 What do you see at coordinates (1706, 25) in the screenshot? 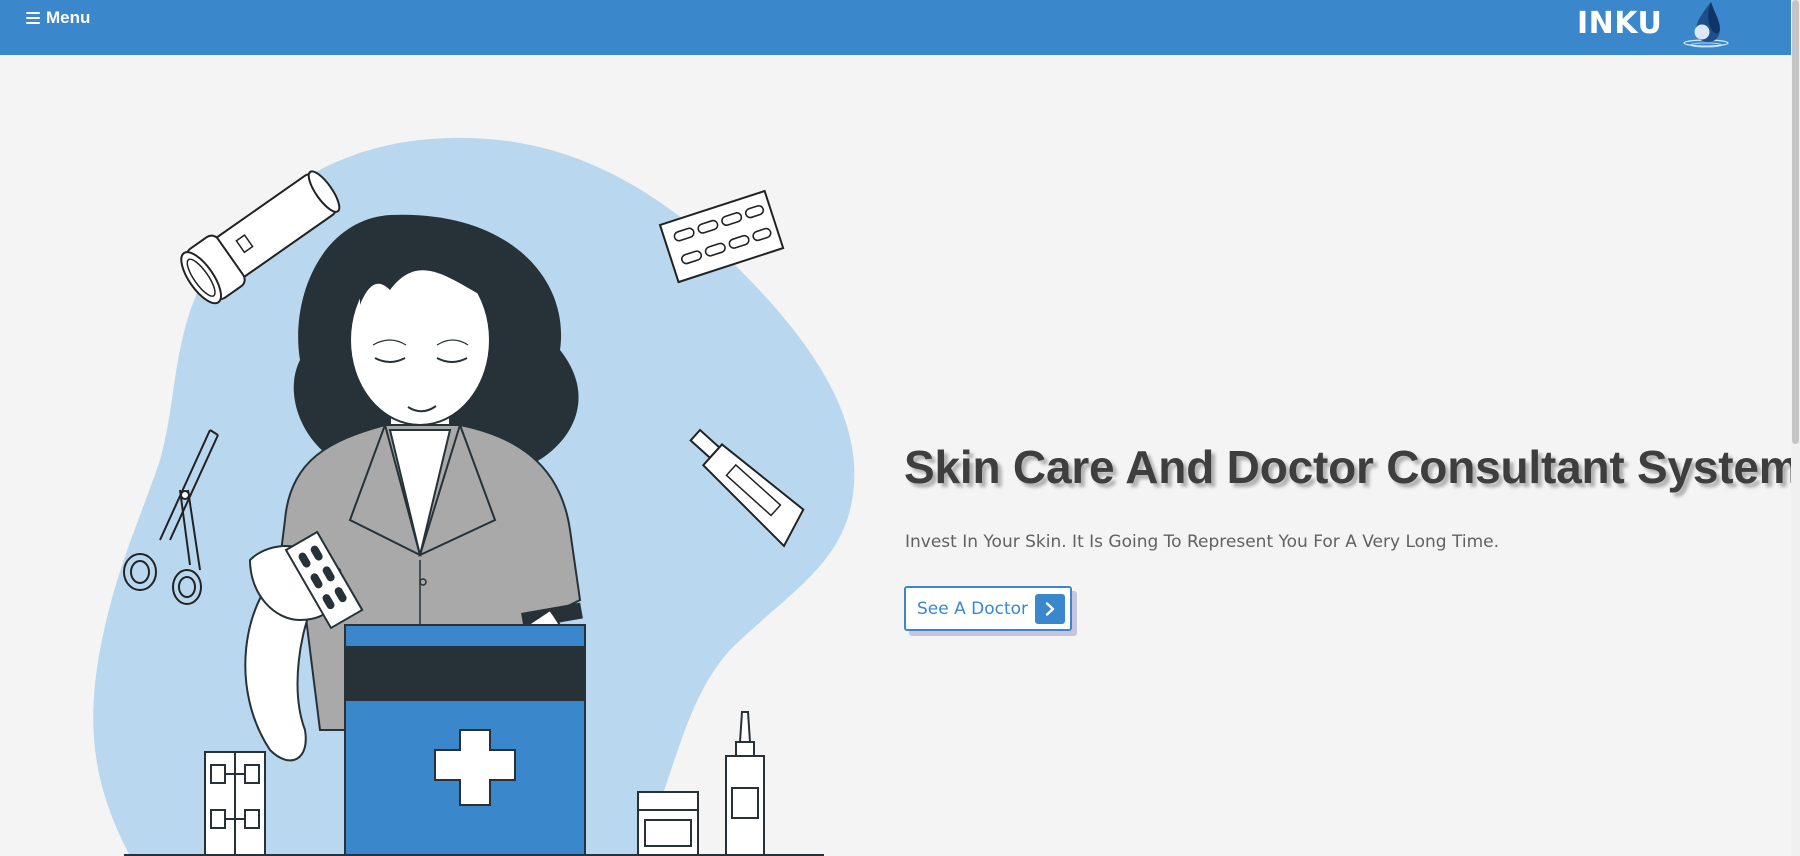
I see `water-drop-logo-icon` at bounding box center [1706, 25].